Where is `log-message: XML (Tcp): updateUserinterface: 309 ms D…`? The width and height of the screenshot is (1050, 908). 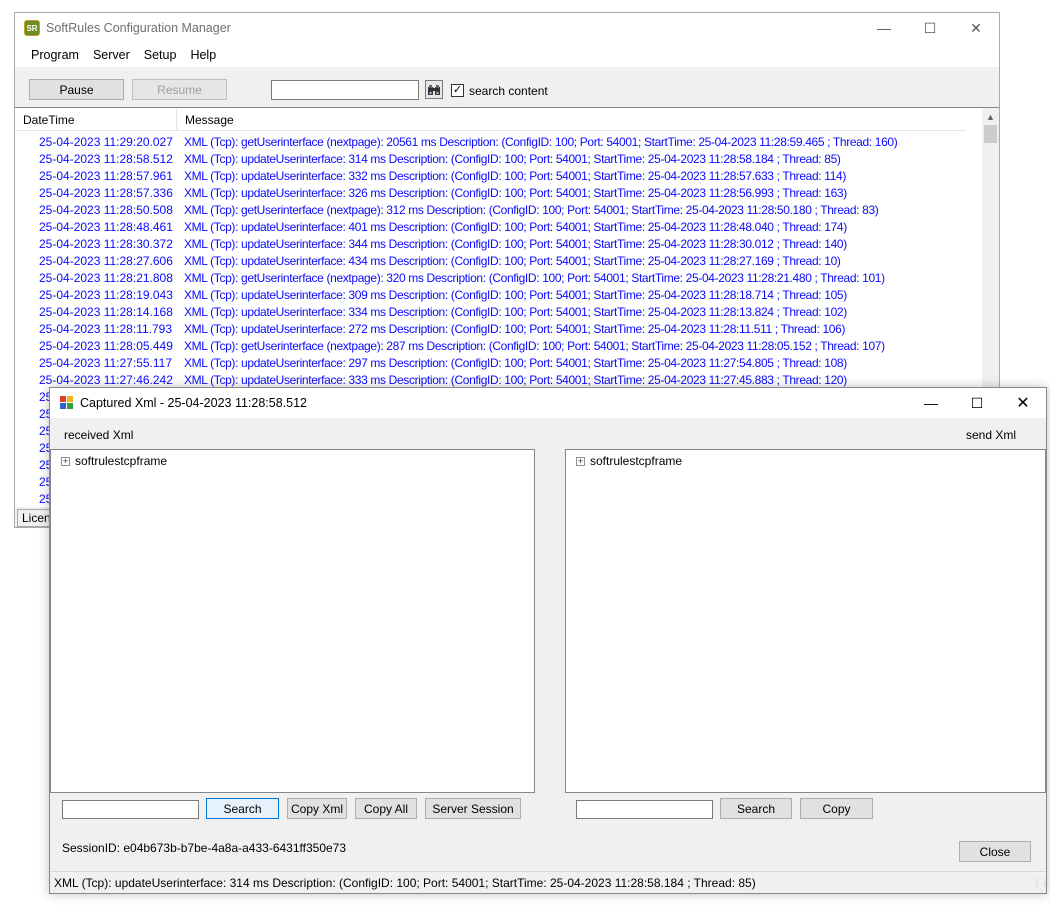
log-message: XML (Tcp): updateUserinterface: 309 ms D… is located at coordinates (515, 294).